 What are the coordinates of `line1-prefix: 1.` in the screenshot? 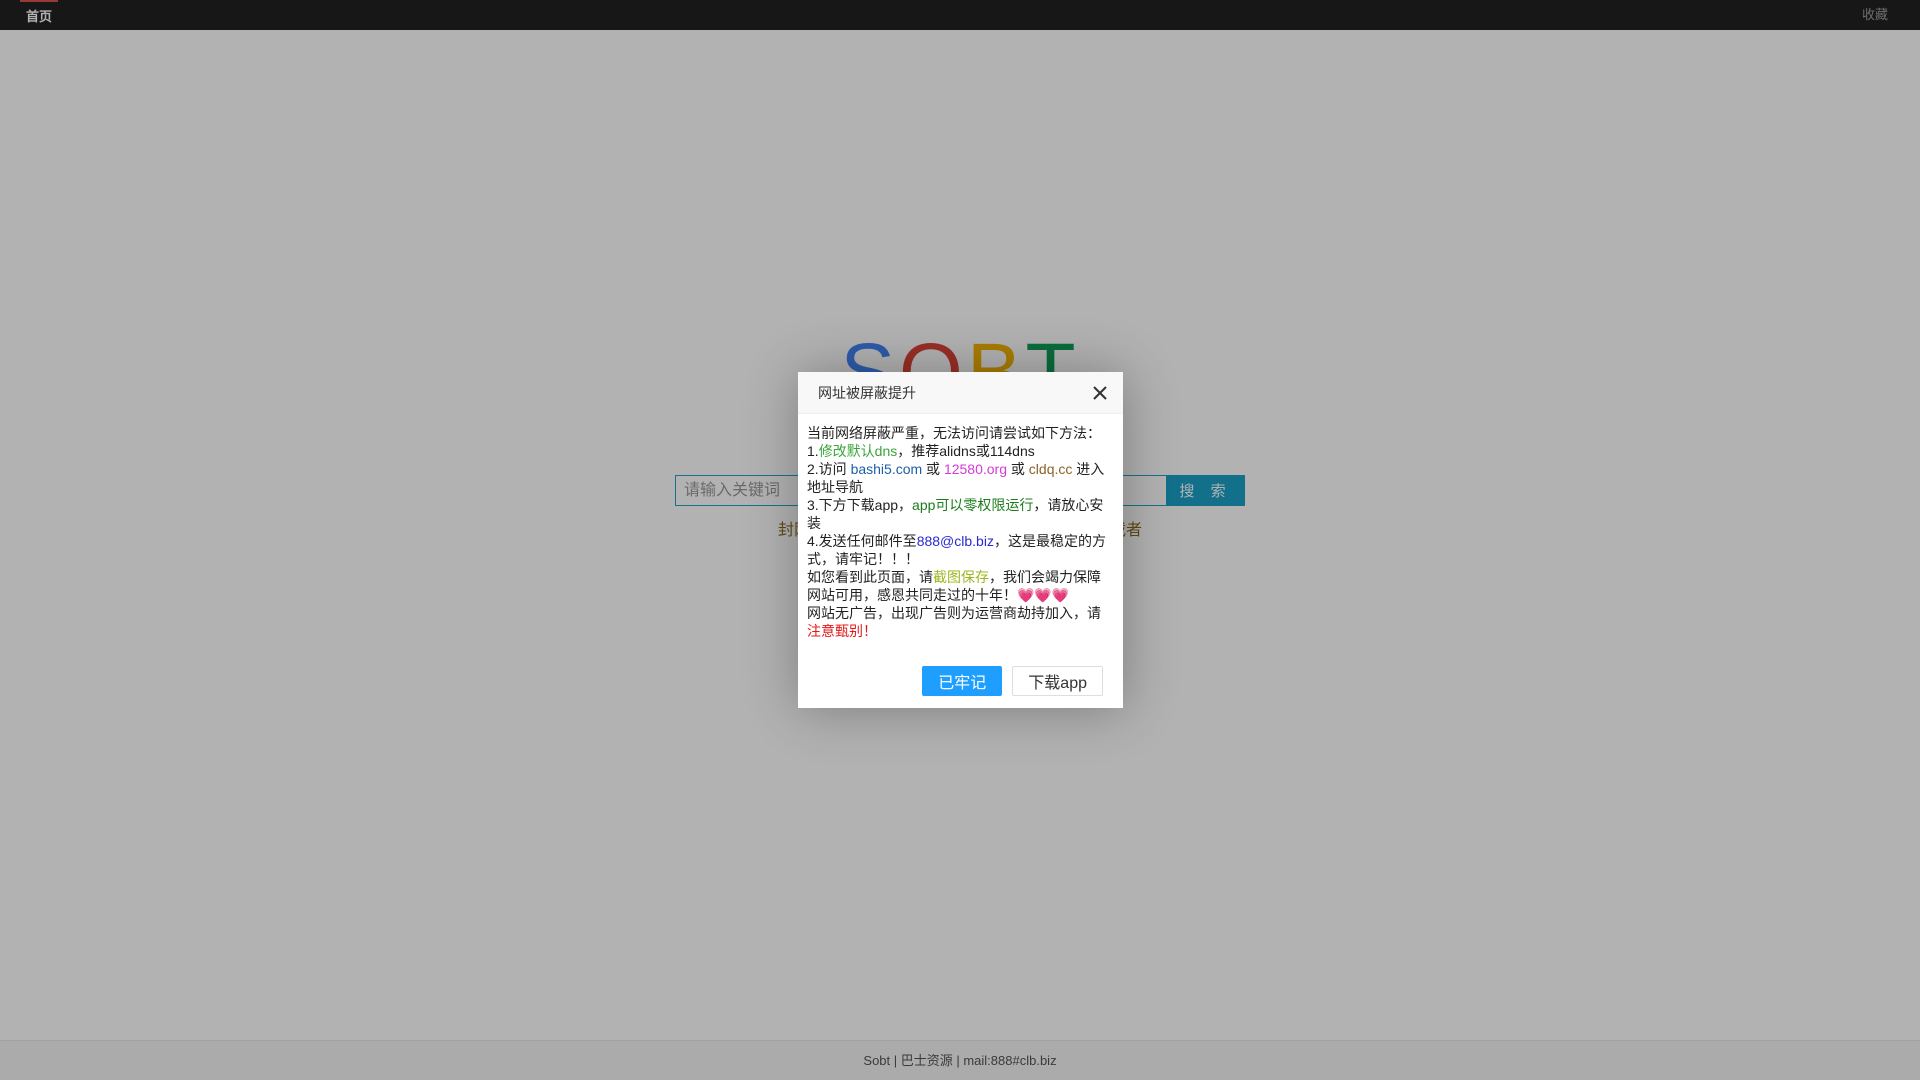 It's located at (813, 451).